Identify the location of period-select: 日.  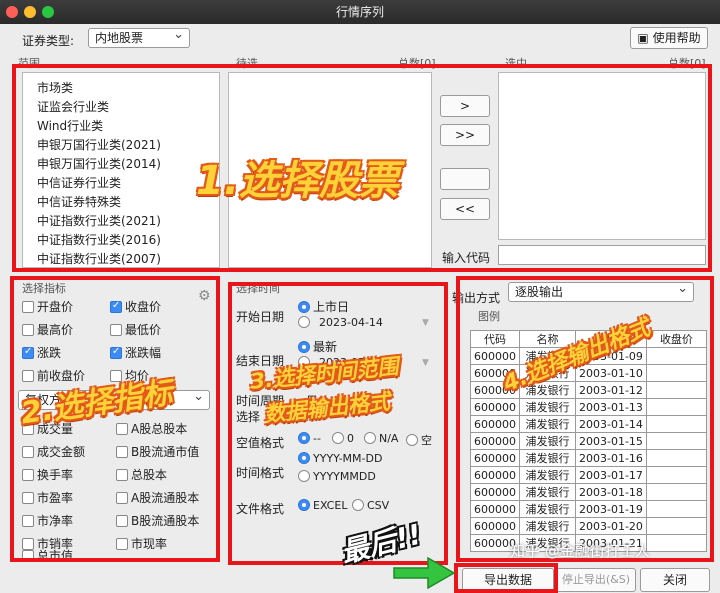
(312, 400).